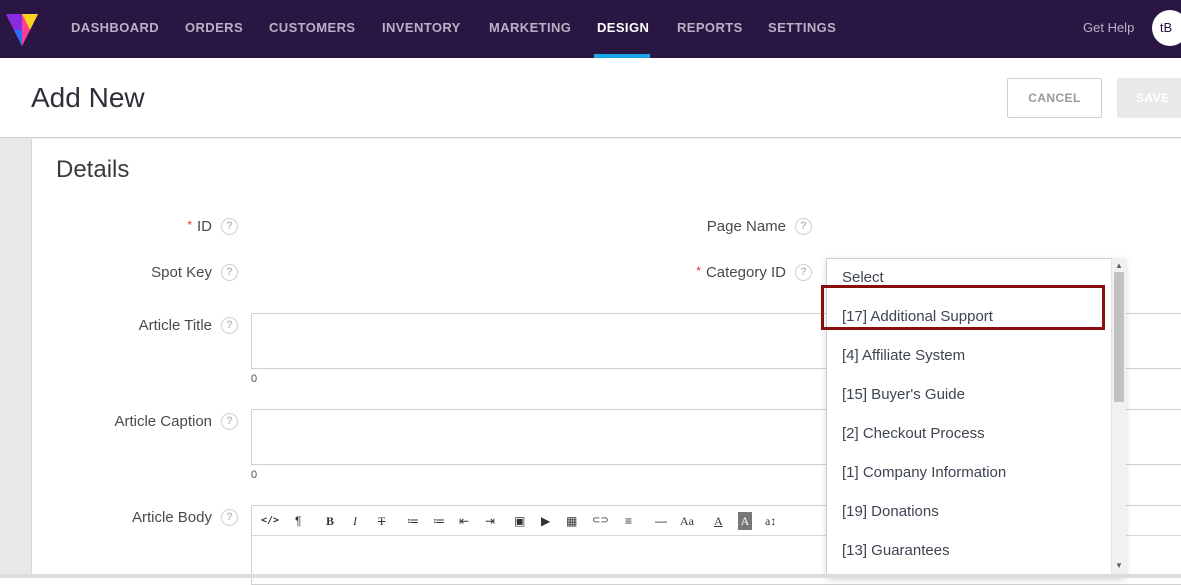 Image resolution: width=1181 pixels, height=585 pixels. Describe the element at coordinates (88, 97) in the screenshot. I see `page-title: Add New` at that location.